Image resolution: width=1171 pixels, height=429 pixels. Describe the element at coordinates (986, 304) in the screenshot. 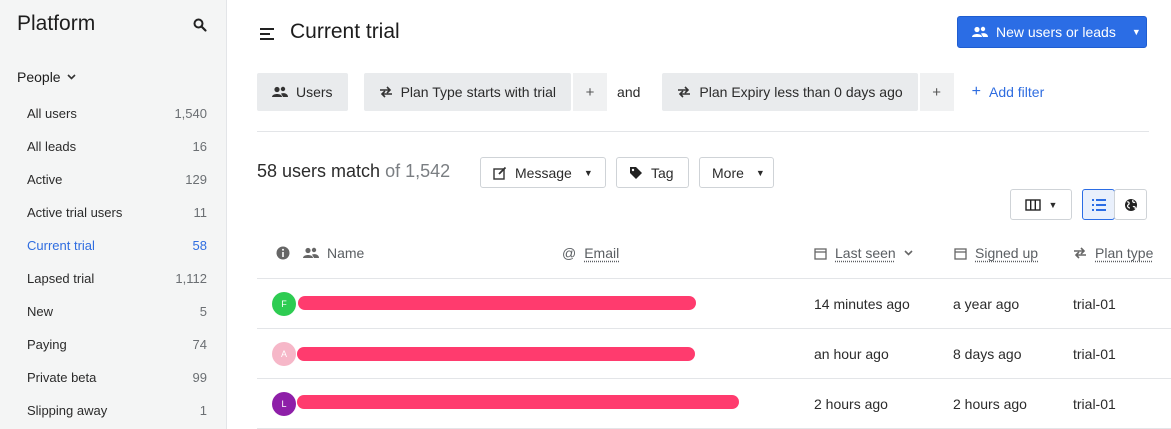

I see `signed-up: a year ago` at that location.